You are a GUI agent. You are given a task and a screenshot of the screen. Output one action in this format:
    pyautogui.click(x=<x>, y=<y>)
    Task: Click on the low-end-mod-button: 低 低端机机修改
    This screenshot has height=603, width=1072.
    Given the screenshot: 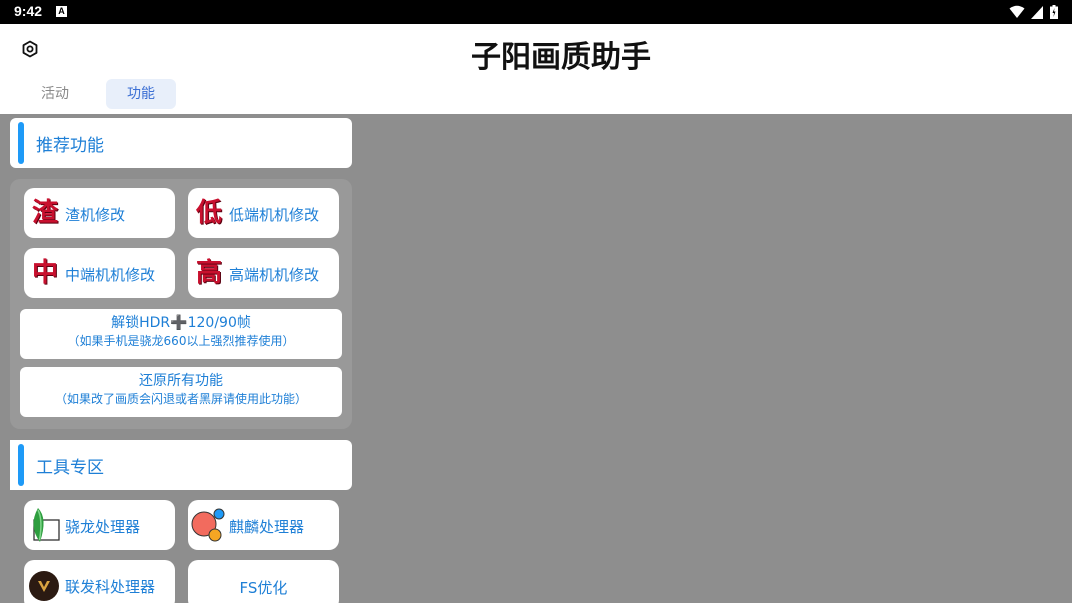 What is the action you would take?
    pyautogui.click(x=263, y=213)
    